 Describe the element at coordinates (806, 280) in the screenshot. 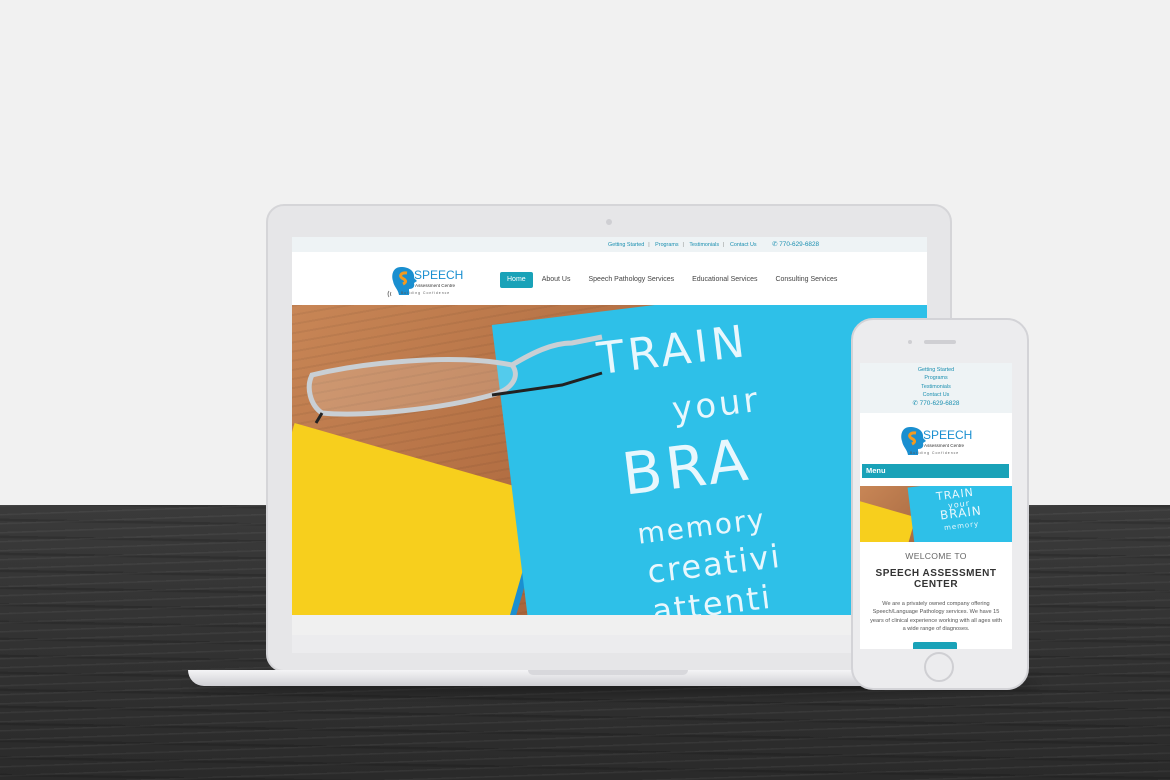

I see `nav-consulting-services: Consulting Services` at that location.